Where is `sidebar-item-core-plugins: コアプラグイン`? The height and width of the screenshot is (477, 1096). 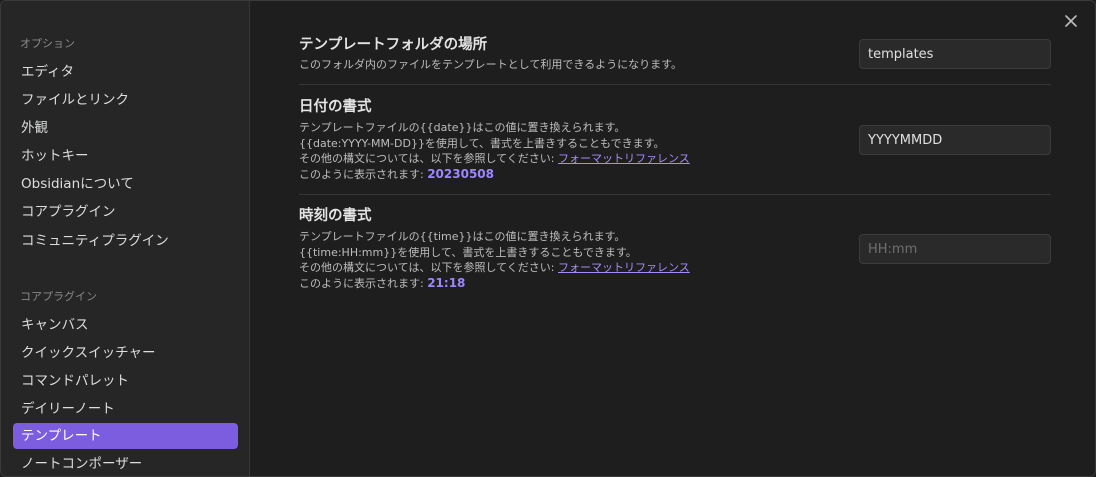
sidebar-item-core-plugins: コアプラグイン is located at coordinates (125, 212).